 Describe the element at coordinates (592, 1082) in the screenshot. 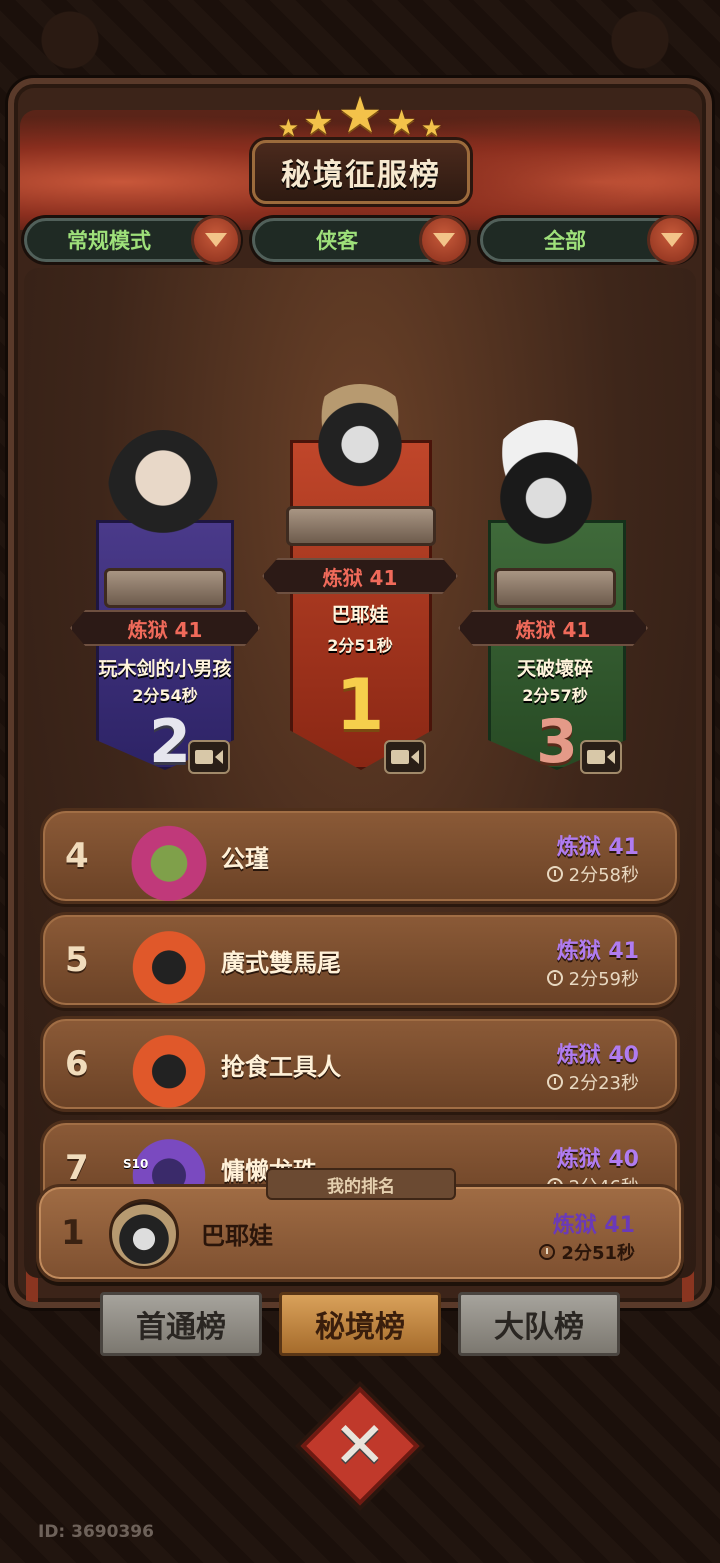

I see `row-time: 2分23秒` at that location.